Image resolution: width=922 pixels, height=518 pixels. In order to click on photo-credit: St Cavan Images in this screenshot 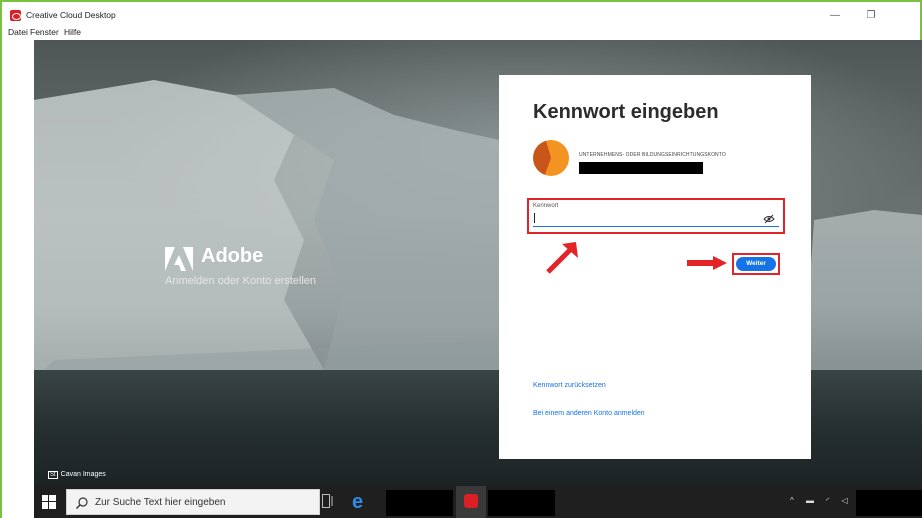, I will do `click(77, 475)`.